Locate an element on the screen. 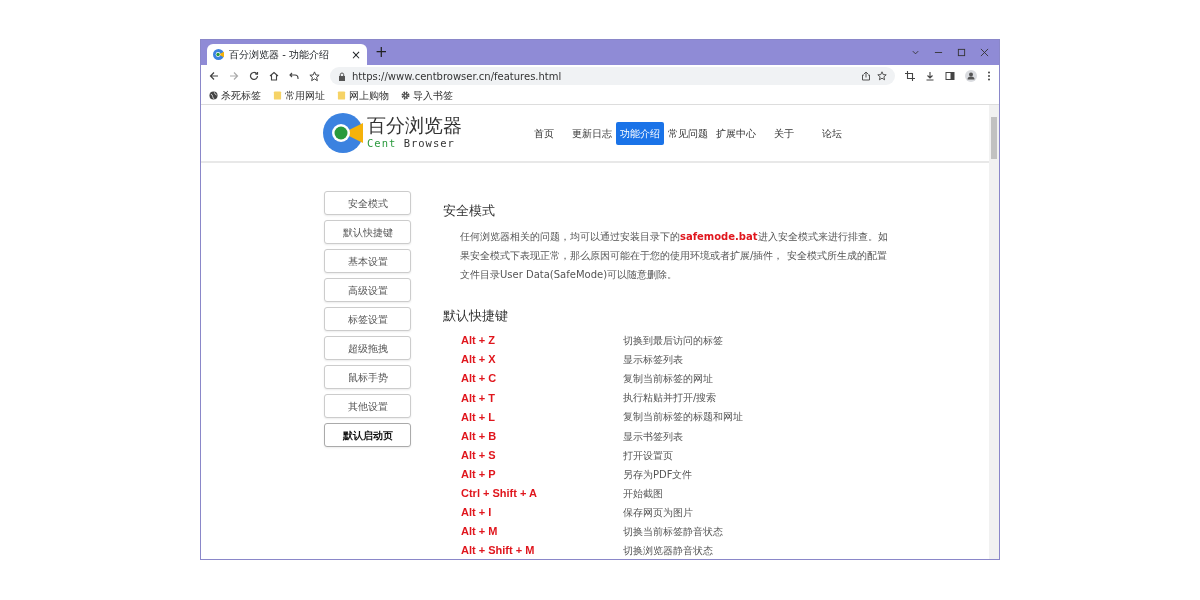 The height and width of the screenshot is (600, 1200). nav-link: 常见问题 is located at coordinates (688, 133).